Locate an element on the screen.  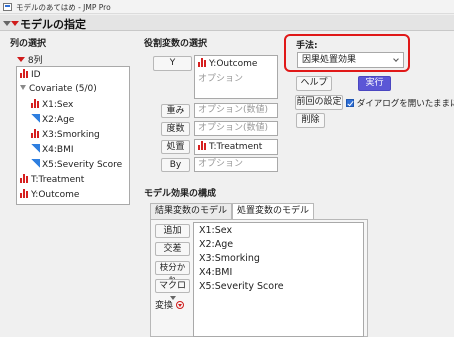
list-item-label: ID is located at coordinates (36, 75).